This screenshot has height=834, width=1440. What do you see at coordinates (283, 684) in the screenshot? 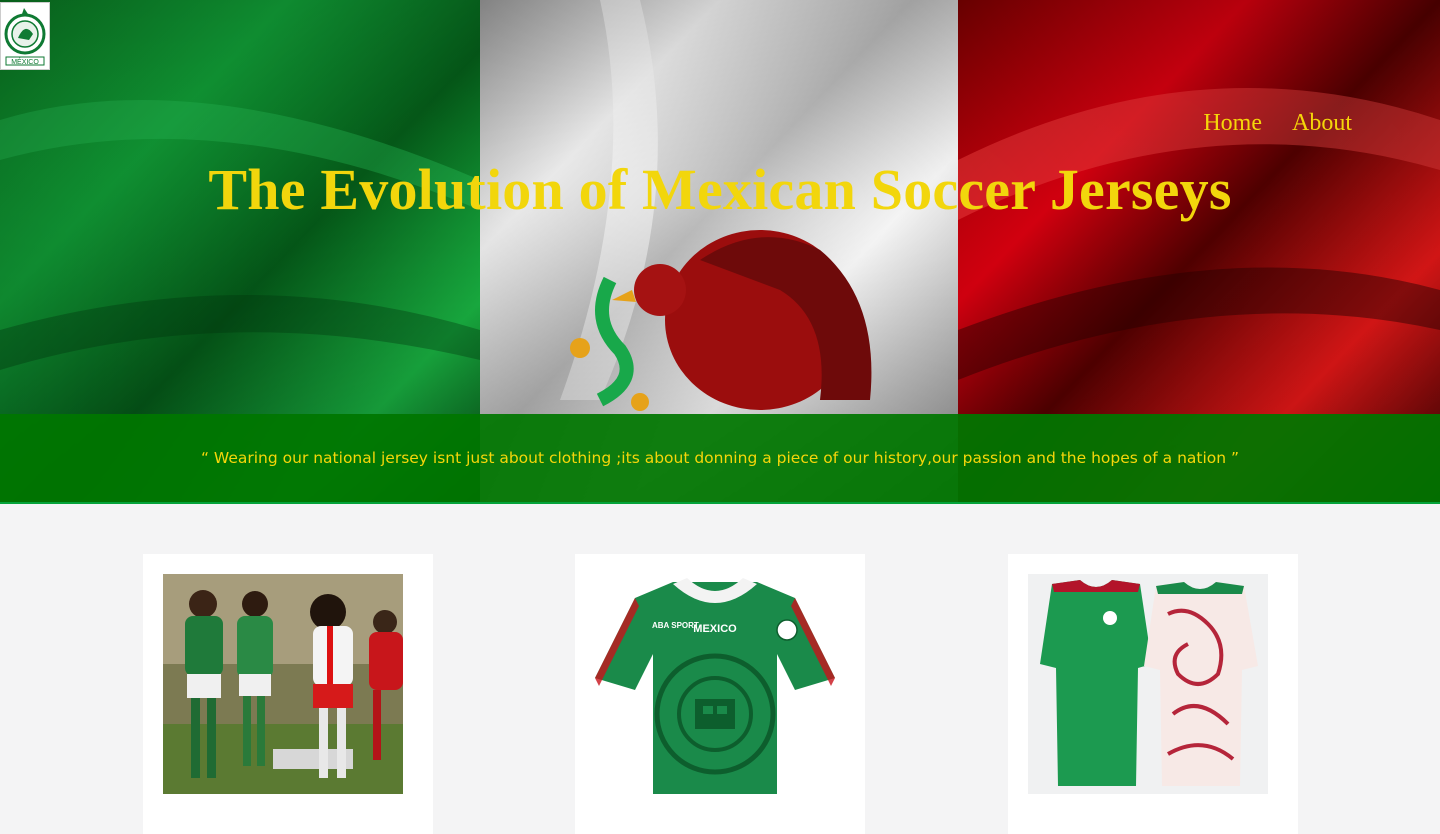
I see `vintage-match-photo` at bounding box center [283, 684].